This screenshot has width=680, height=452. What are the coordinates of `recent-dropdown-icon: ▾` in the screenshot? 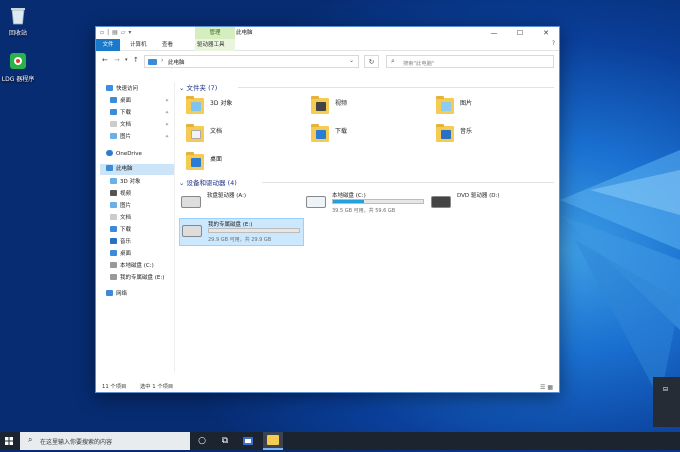 It's located at (126, 60).